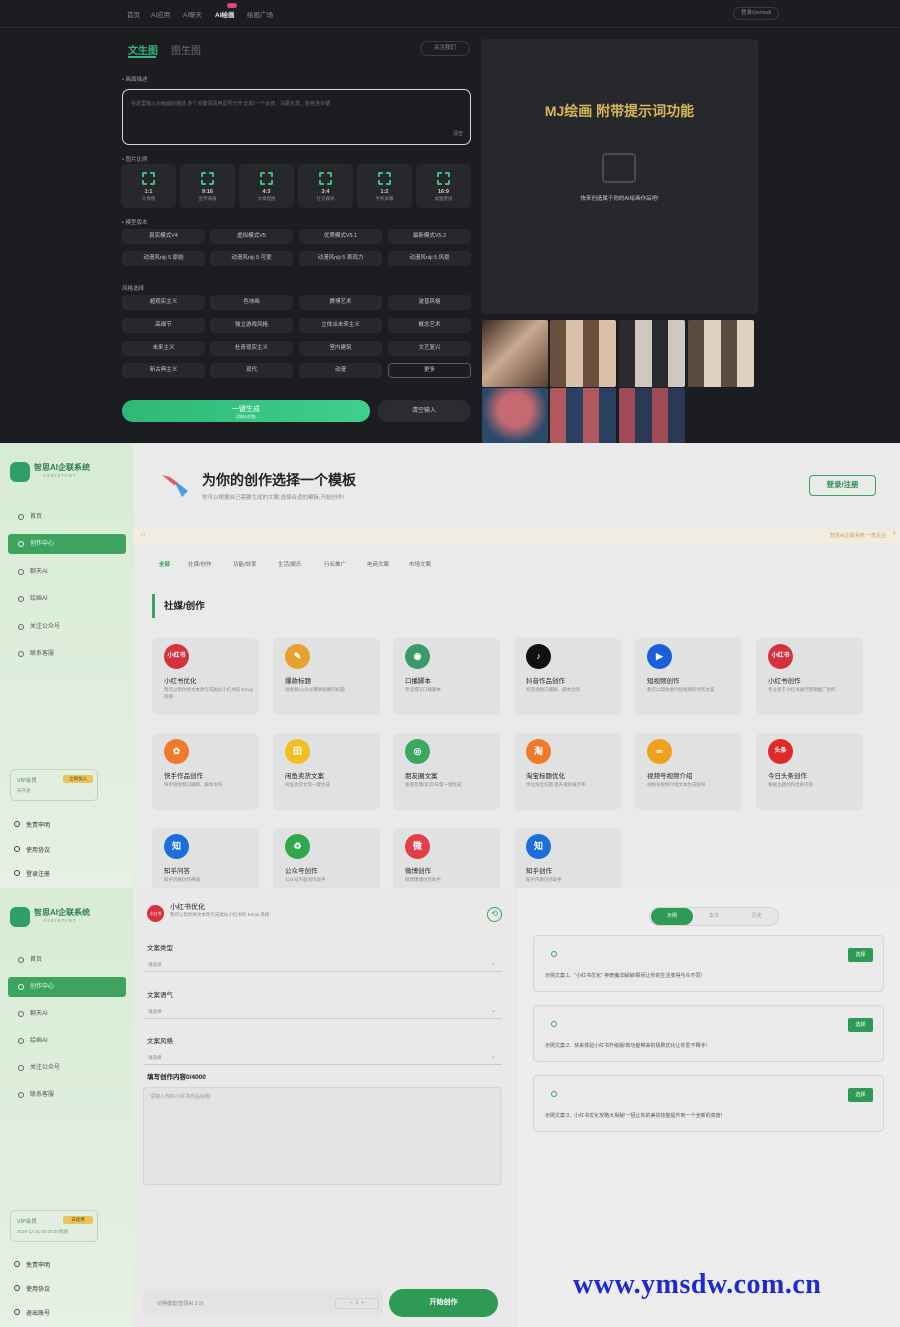  I want to click on style-chip: 高细节, so click(163, 325).